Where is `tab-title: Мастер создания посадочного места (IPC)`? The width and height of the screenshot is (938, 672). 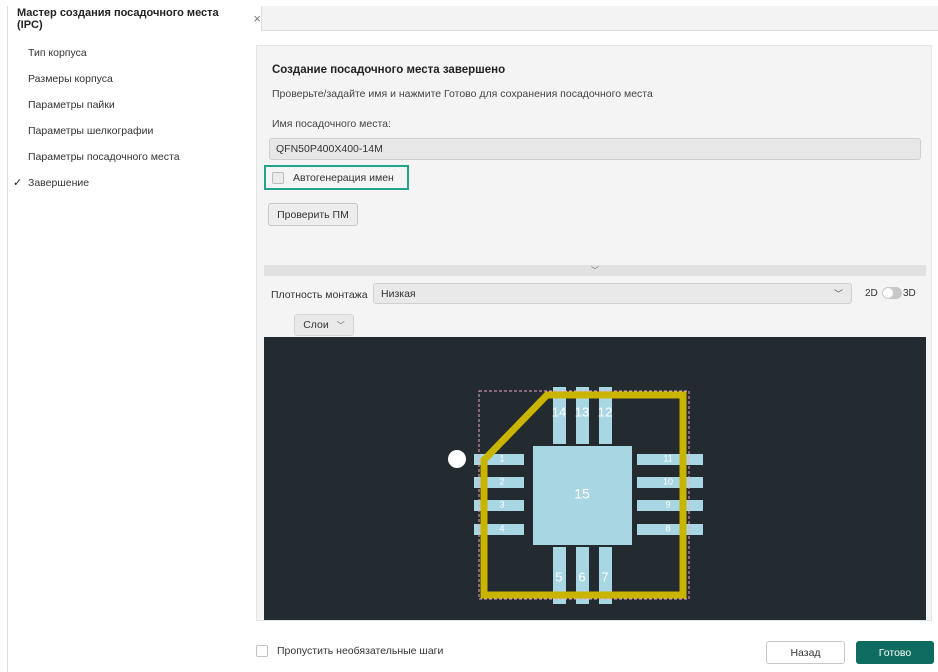
tab-title: Мастер создания посадочного места (IPC) is located at coordinates (118, 18).